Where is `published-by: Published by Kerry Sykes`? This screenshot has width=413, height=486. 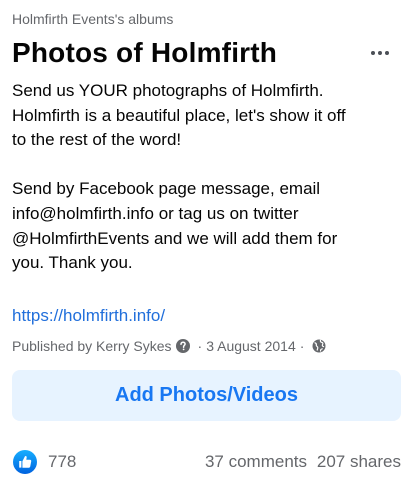 published-by: Published by Kerry Sykes is located at coordinates (92, 346).